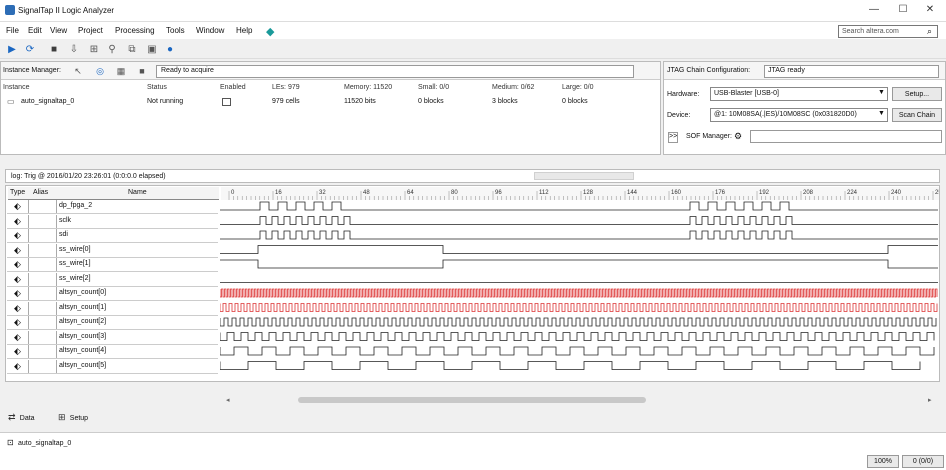 The height and width of the screenshot is (470, 946). Describe the element at coordinates (929, 31) in the screenshot. I see `search-icon: ⌕` at that location.